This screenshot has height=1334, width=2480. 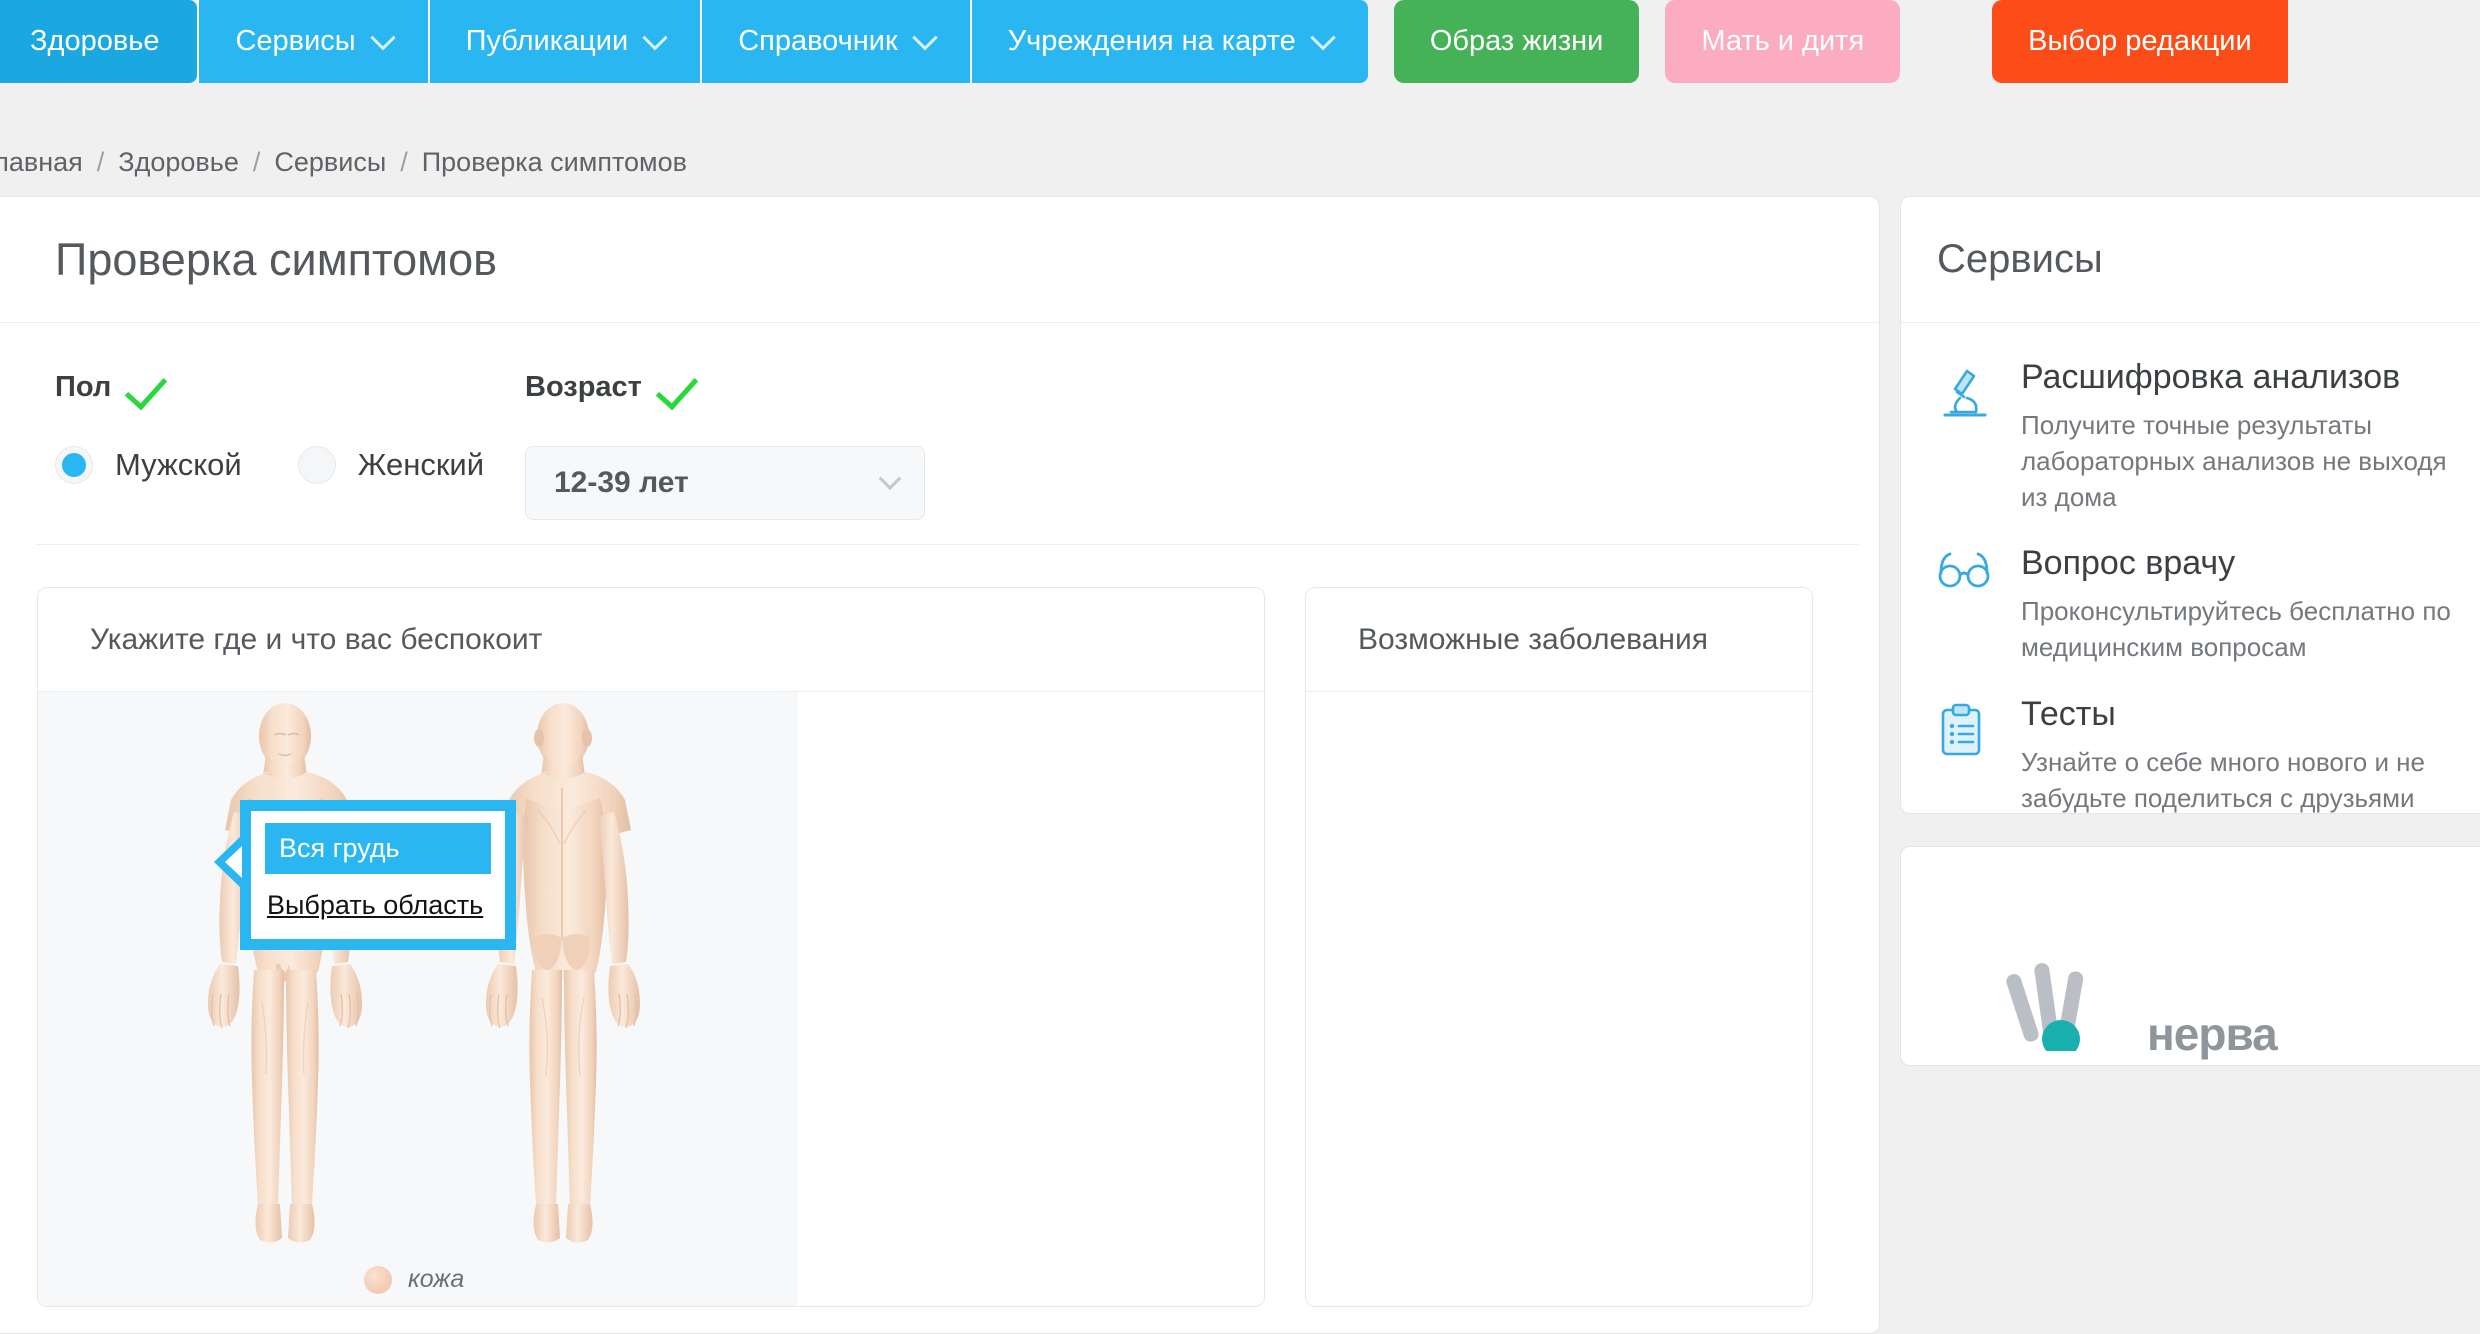 I want to click on nav-pill-lifestyle: Образ жизни, so click(x=1516, y=41).